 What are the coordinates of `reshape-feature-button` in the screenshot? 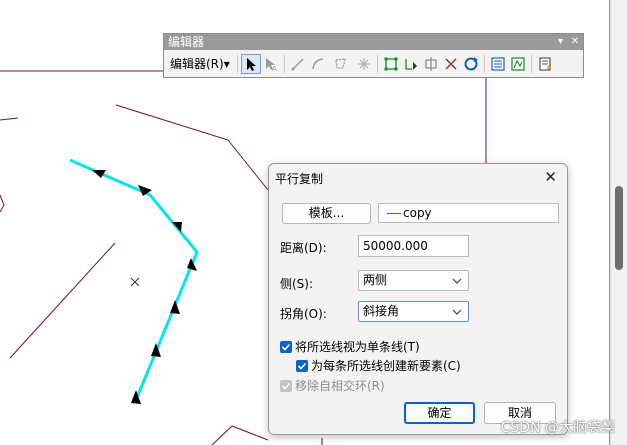 It's located at (411, 64).